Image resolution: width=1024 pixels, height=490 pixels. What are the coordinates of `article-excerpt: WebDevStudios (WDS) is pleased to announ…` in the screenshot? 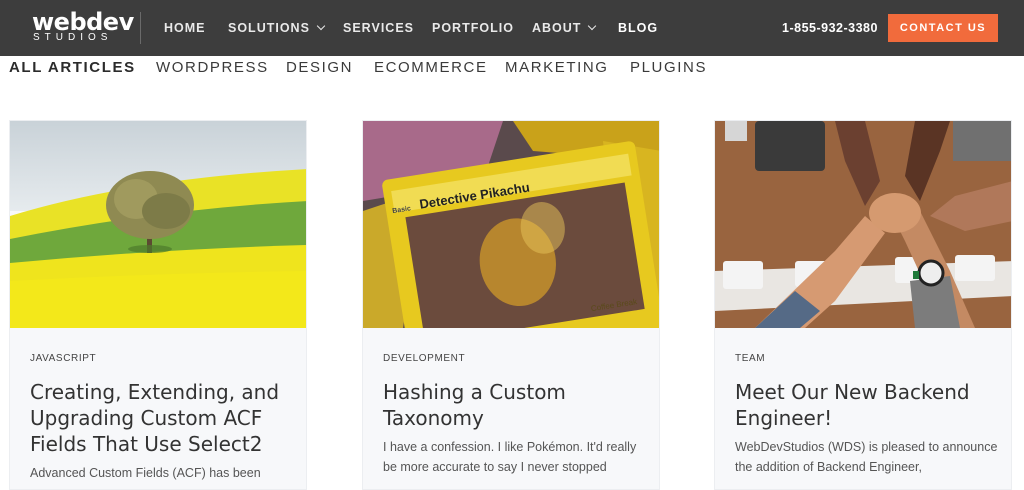 It's located at (866, 457).